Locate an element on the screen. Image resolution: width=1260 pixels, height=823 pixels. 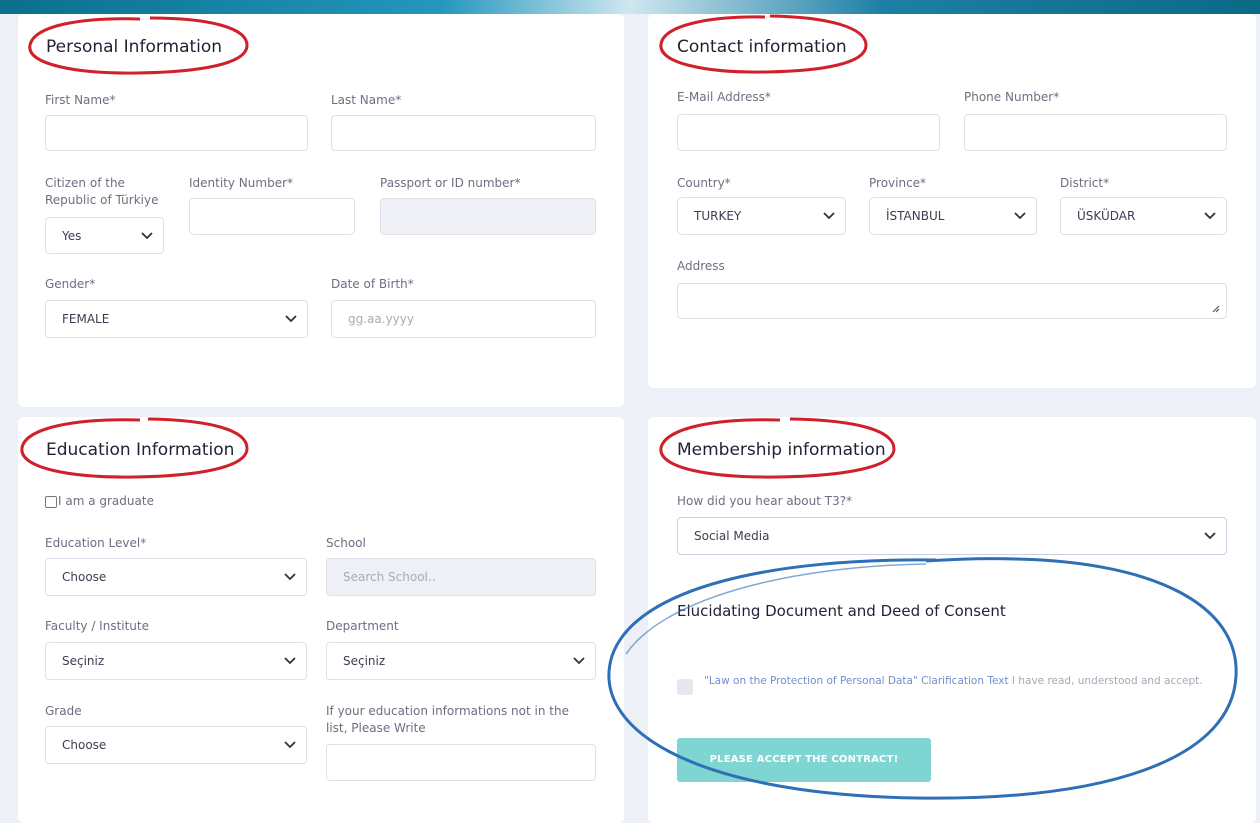
accept-contract-button: PLEASE ACCEPT THE CONTRACT! is located at coordinates (804, 760).